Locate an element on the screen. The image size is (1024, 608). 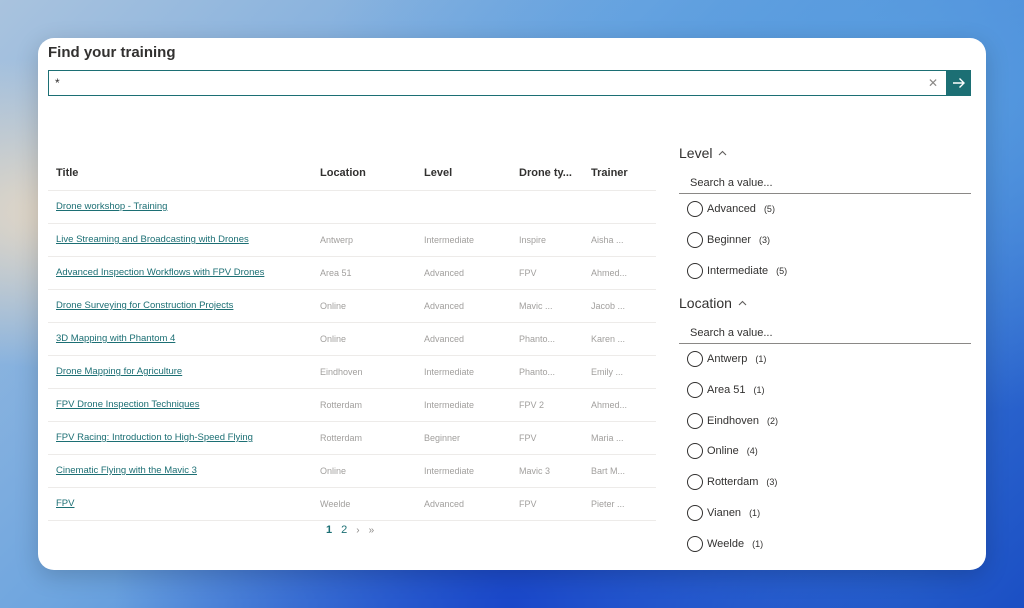
page-2-link: 2 is located at coordinates (344, 530).